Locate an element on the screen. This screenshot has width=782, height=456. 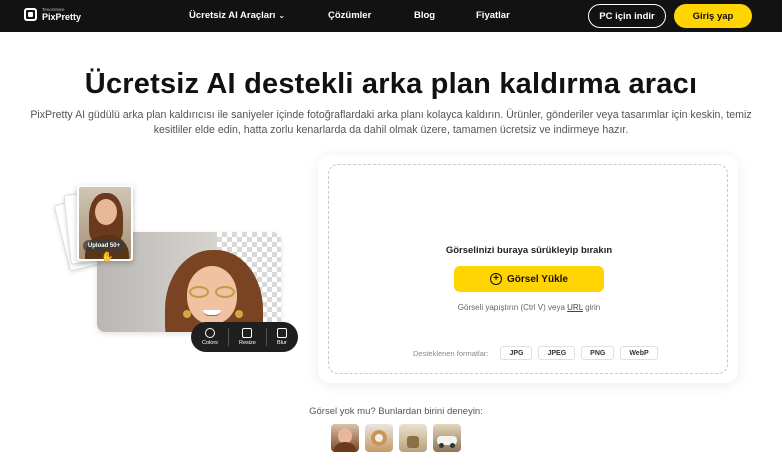
title-highlight: Ücretsiz is located at coordinates (142, 82).